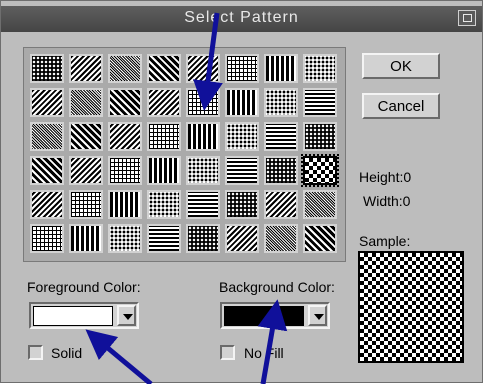  What do you see at coordinates (67, 353) in the screenshot?
I see `solid-checkbox-label: Solid` at bounding box center [67, 353].